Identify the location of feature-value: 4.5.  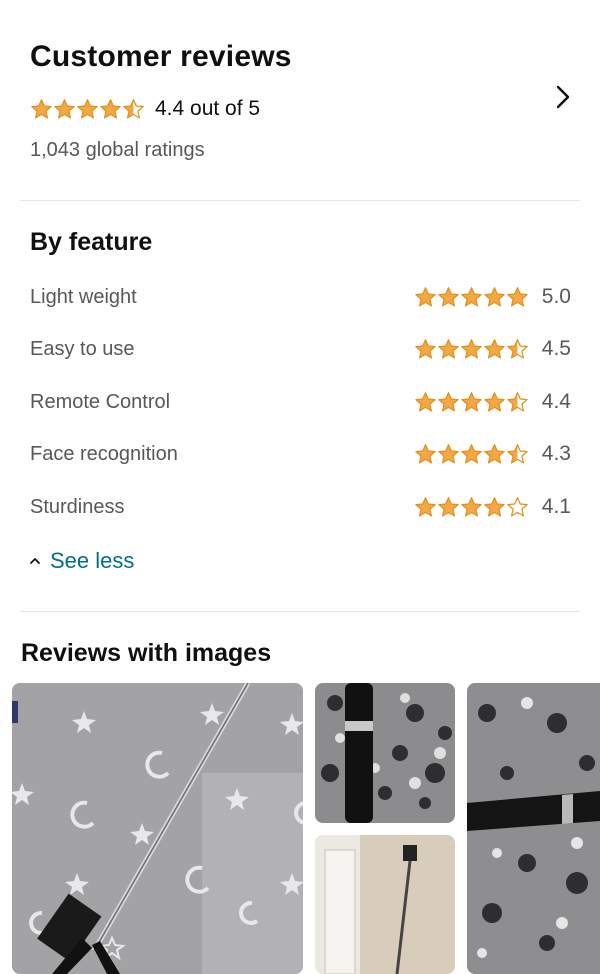
(556, 348).